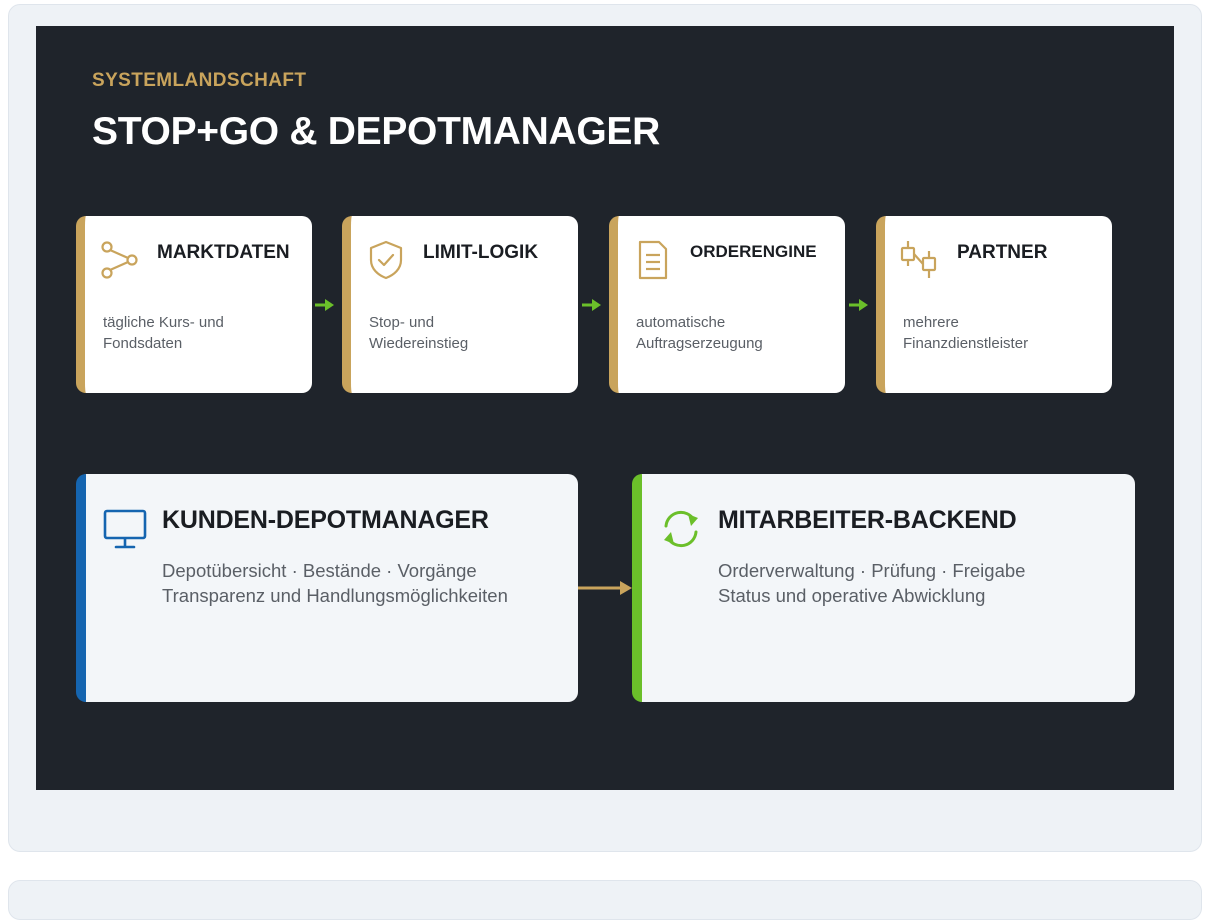 Image resolution: width=1220 pixels, height=920 pixels. Describe the element at coordinates (931, 322) in the screenshot. I see `step-description-line: mehrere` at that location.